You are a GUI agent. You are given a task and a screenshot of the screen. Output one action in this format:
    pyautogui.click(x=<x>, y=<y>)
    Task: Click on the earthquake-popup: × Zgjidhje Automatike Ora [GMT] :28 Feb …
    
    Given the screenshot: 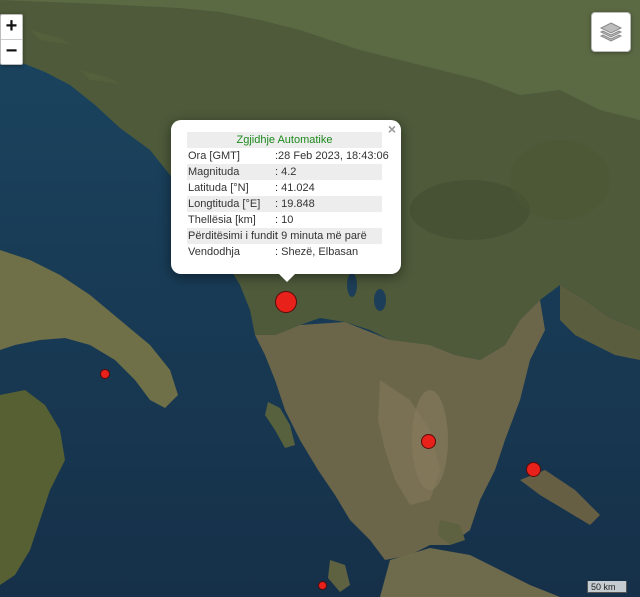 What is the action you would take?
    pyautogui.click(x=286, y=201)
    